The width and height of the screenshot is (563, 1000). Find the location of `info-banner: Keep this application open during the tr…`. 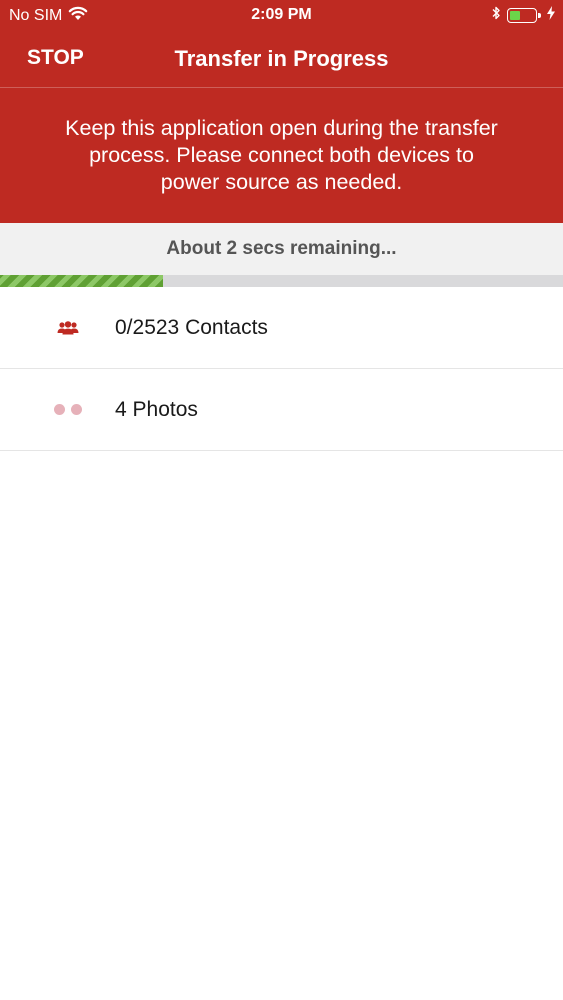

info-banner: Keep this application open during the tr… is located at coordinates (281, 155).